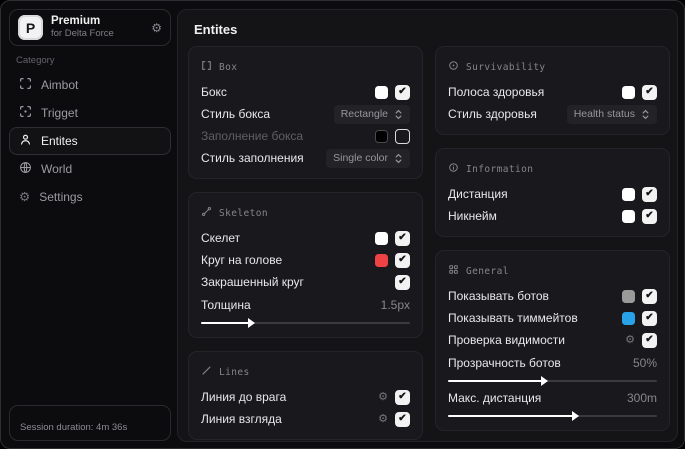  I want to click on sidebar-item-settings: ⚙ Settings, so click(90, 197).